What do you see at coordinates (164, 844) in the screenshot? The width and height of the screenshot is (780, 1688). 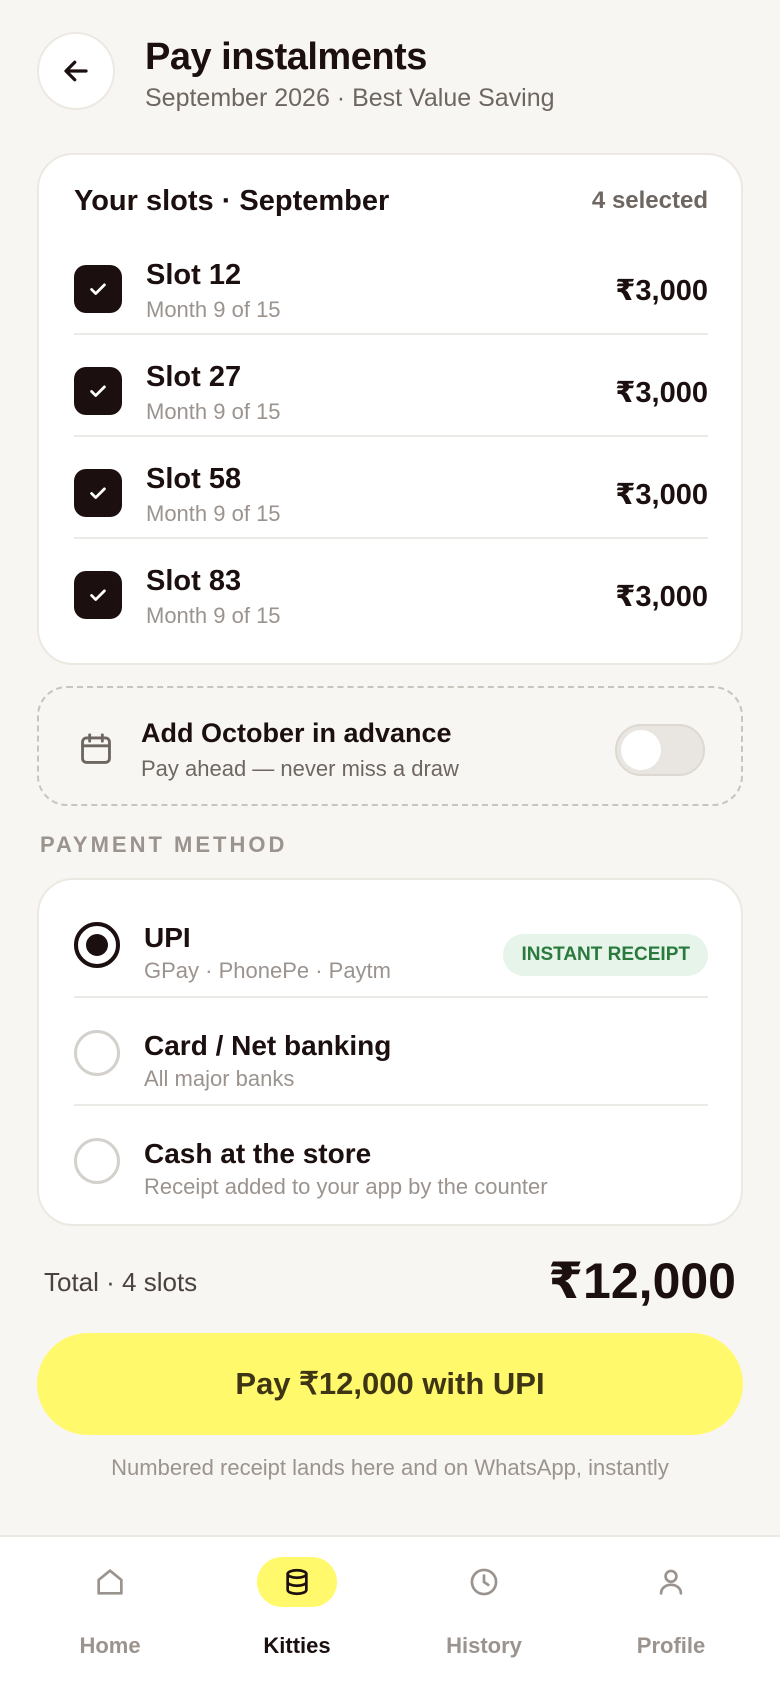 I see `payment-method-label: PAYMENT METHOD` at bounding box center [164, 844].